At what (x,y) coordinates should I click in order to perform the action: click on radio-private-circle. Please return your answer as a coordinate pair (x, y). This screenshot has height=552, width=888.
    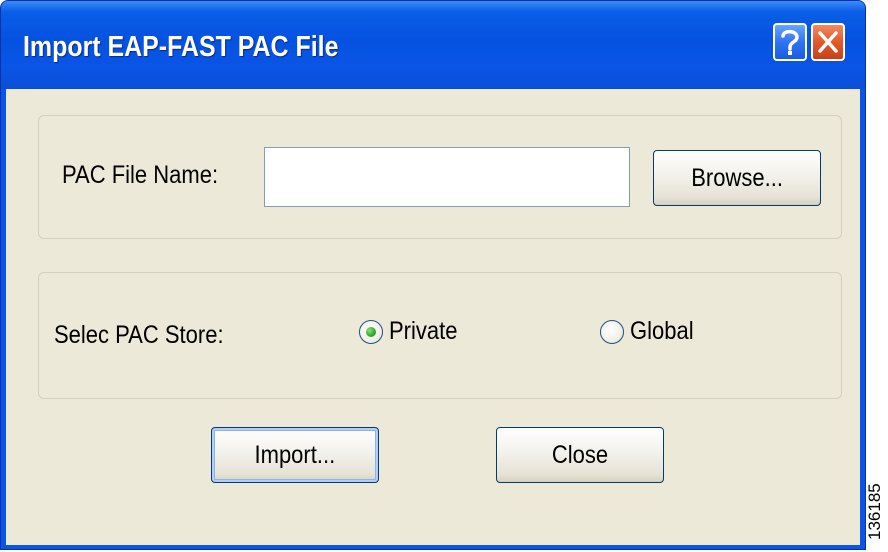
    Looking at the image, I should click on (371, 331).